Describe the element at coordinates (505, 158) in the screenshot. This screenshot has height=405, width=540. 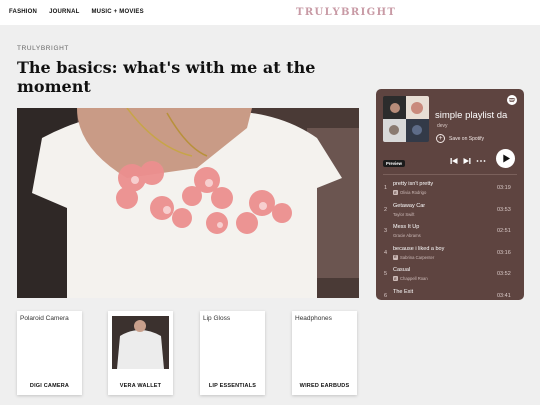
I see `play-button` at that location.